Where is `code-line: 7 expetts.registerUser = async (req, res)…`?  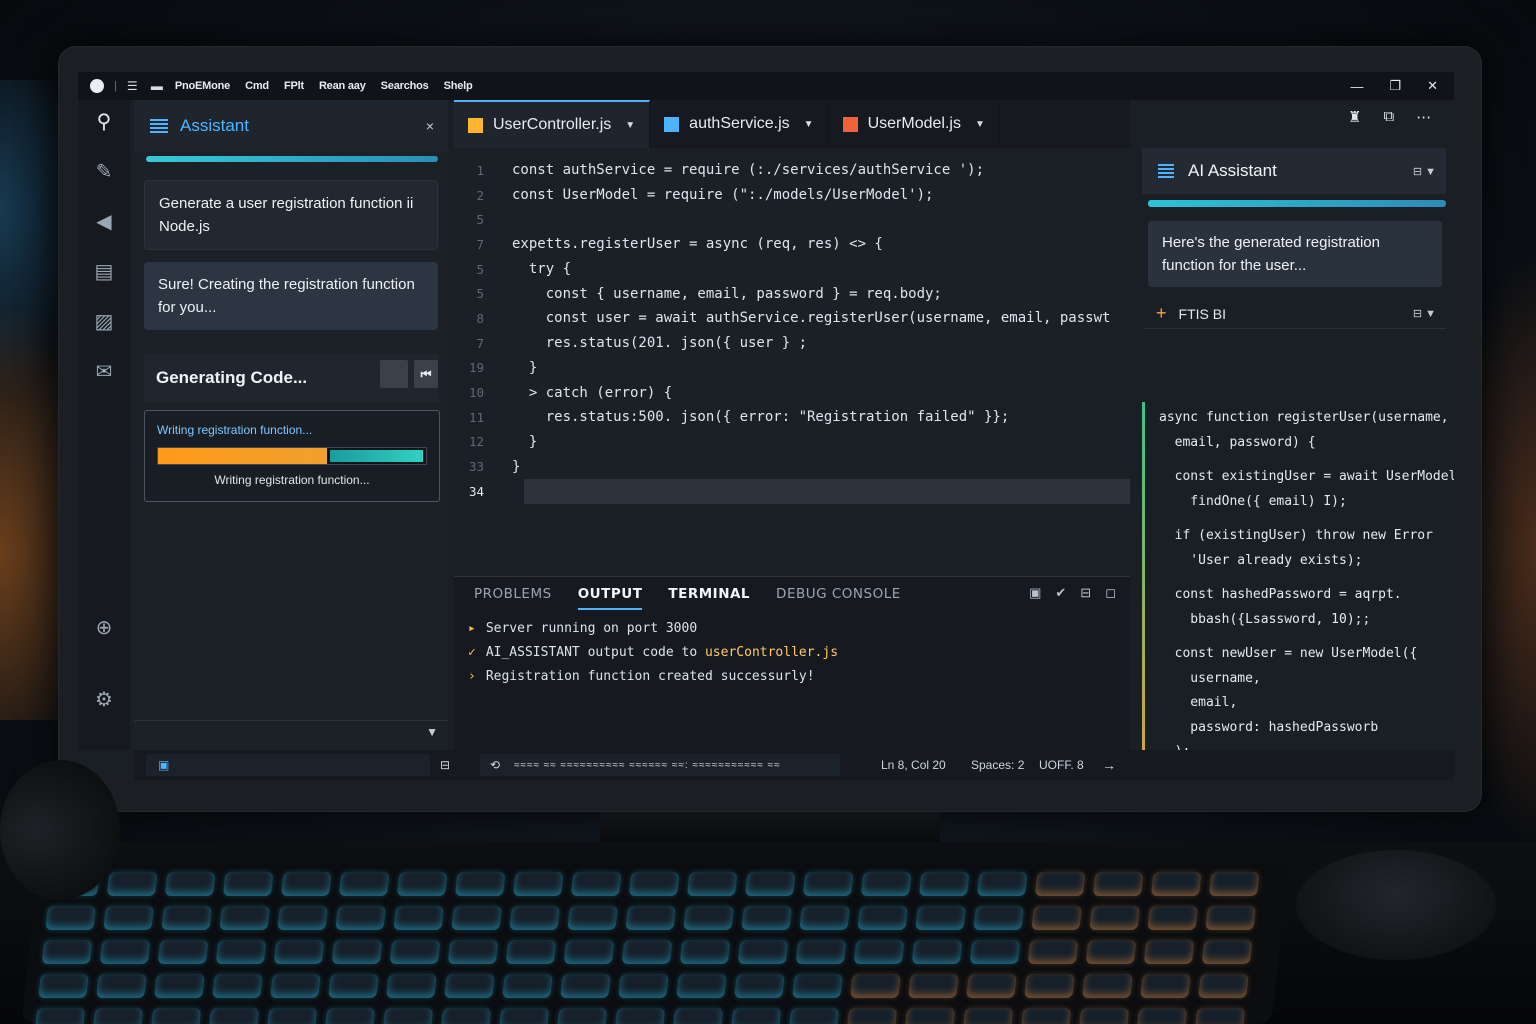 code-line: 7 expetts.registerUser = async (req, res)… is located at coordinates (792, 244).